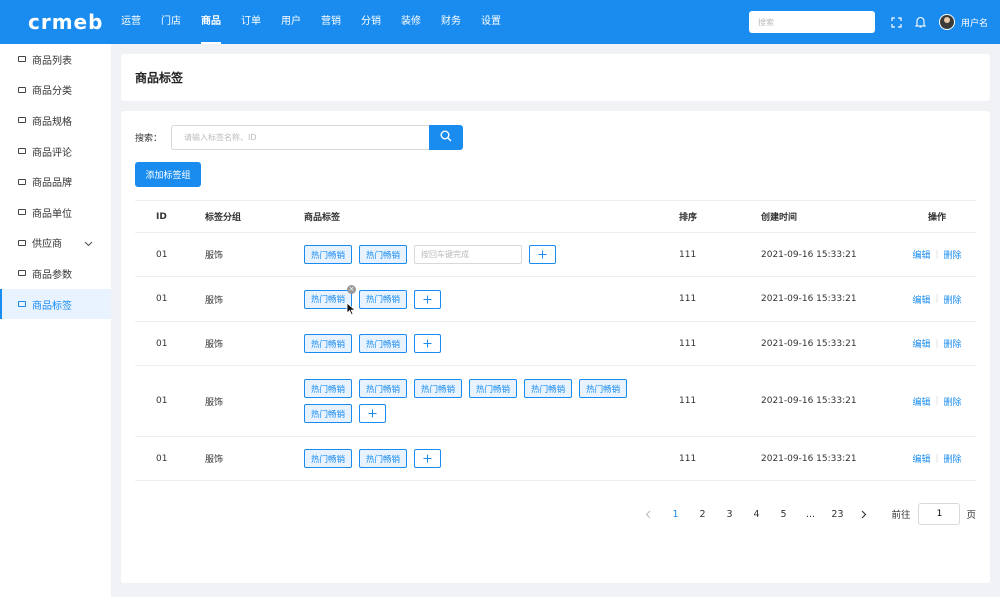  Describe the element at coordinates (352, 289) in the screenshot. I see `remove-tag-icon: ×` at that location.